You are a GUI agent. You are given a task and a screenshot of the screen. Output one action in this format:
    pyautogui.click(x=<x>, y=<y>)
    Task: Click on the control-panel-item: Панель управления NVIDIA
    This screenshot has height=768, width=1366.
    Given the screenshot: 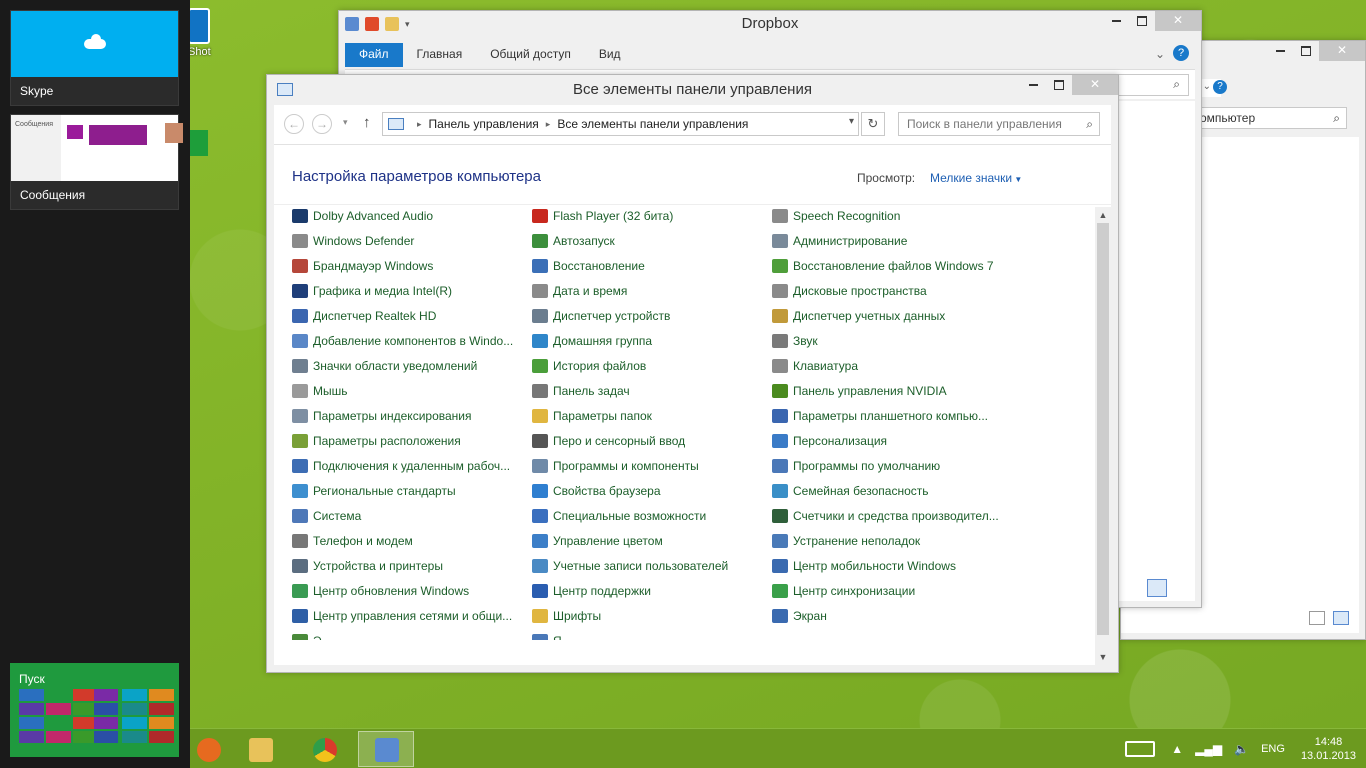 What is the action you would take?
    pyautogui.click(x=889, y=390)
    